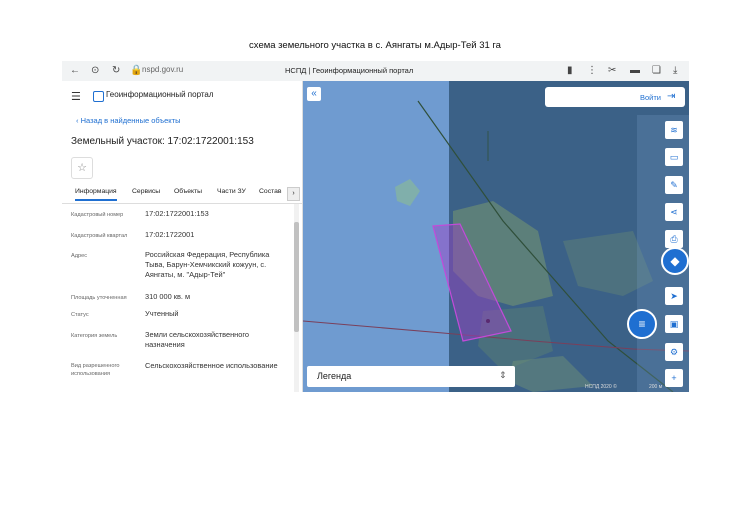 This screenshot has height=530, width=750. What do you see at coordinates (99, 236) in the screenshot?
I see `cadastral-quarter-label: Кадастровый квартал` at bounding box center [99, 236].